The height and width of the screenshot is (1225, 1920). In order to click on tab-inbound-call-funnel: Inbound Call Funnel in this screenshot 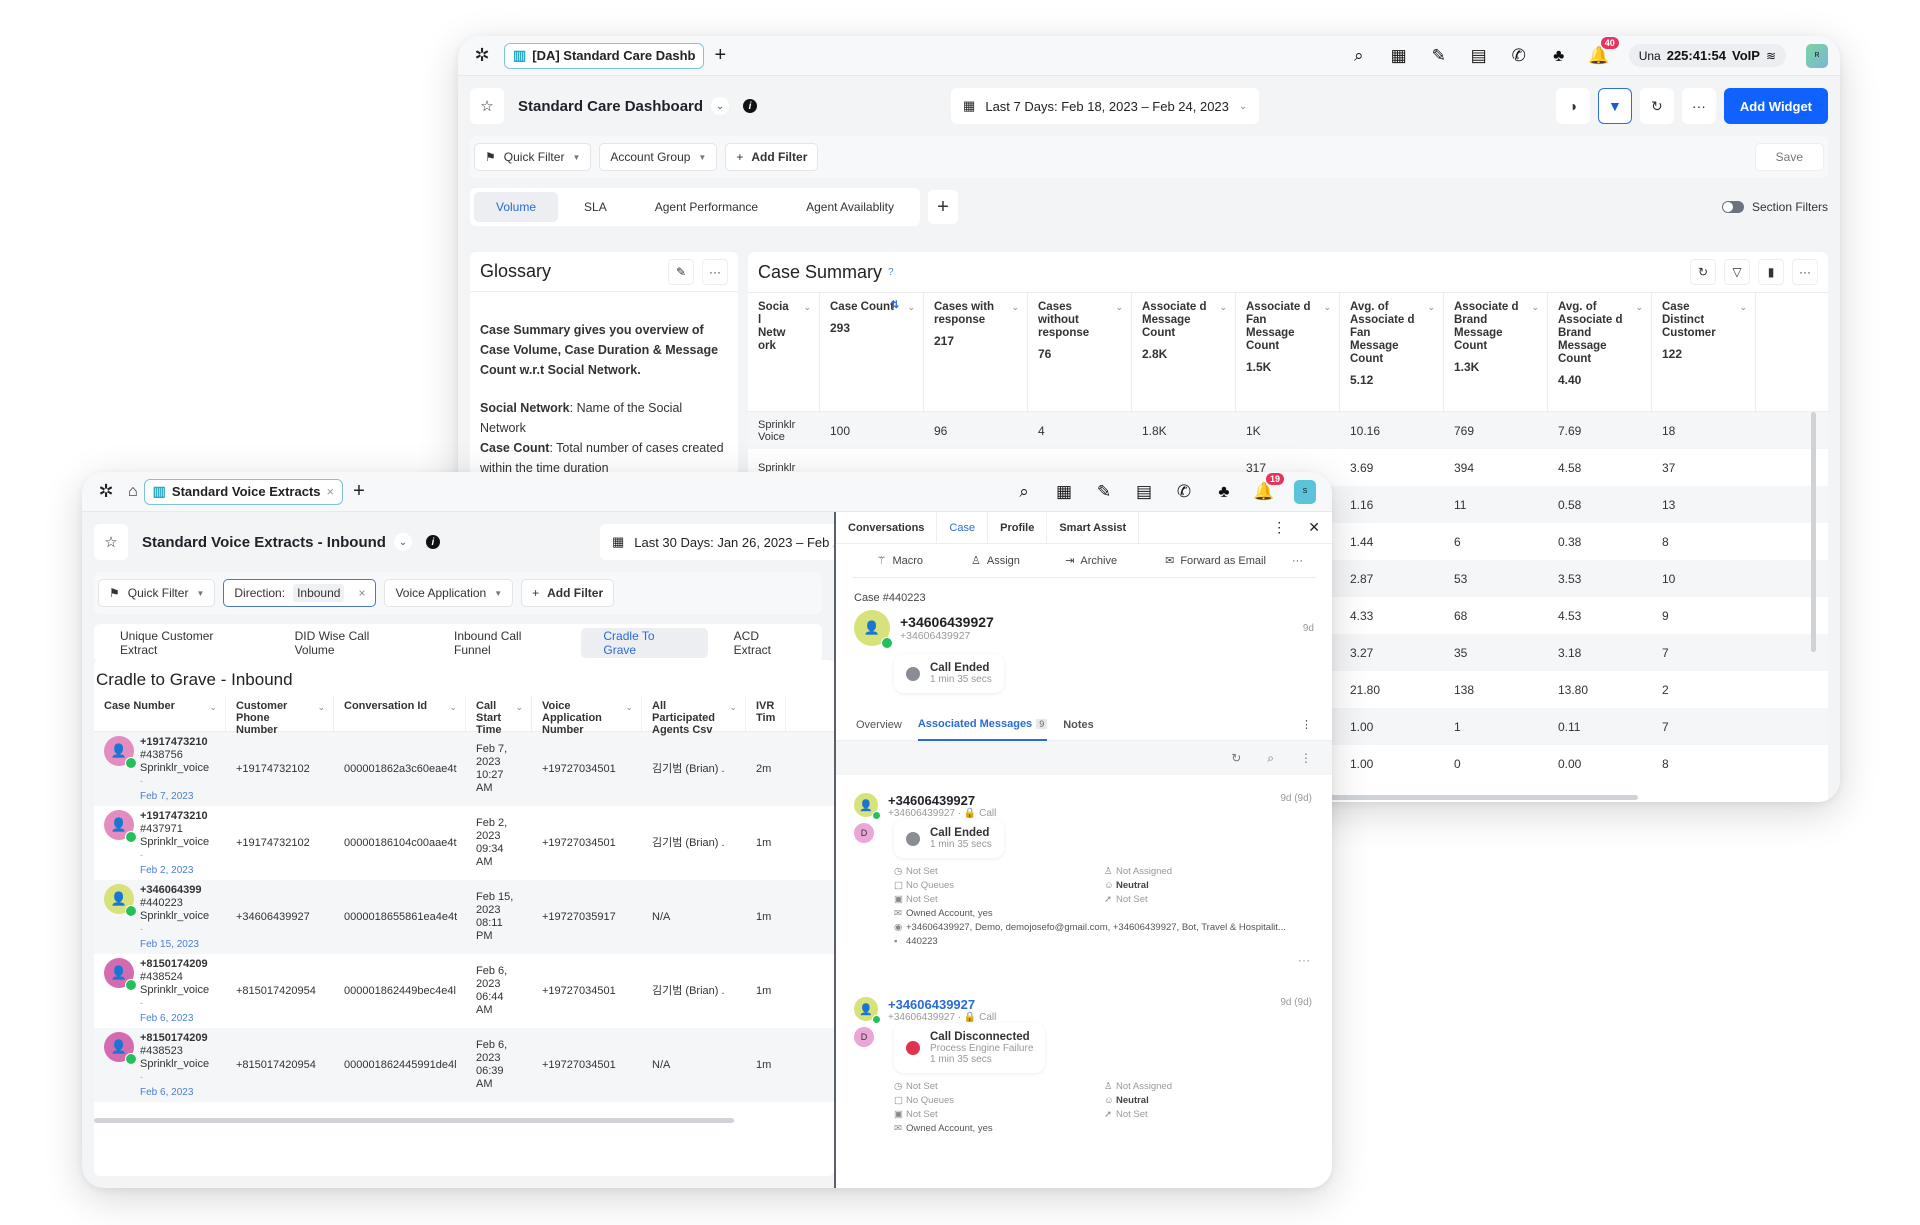, I will do `click(504, 643)`.